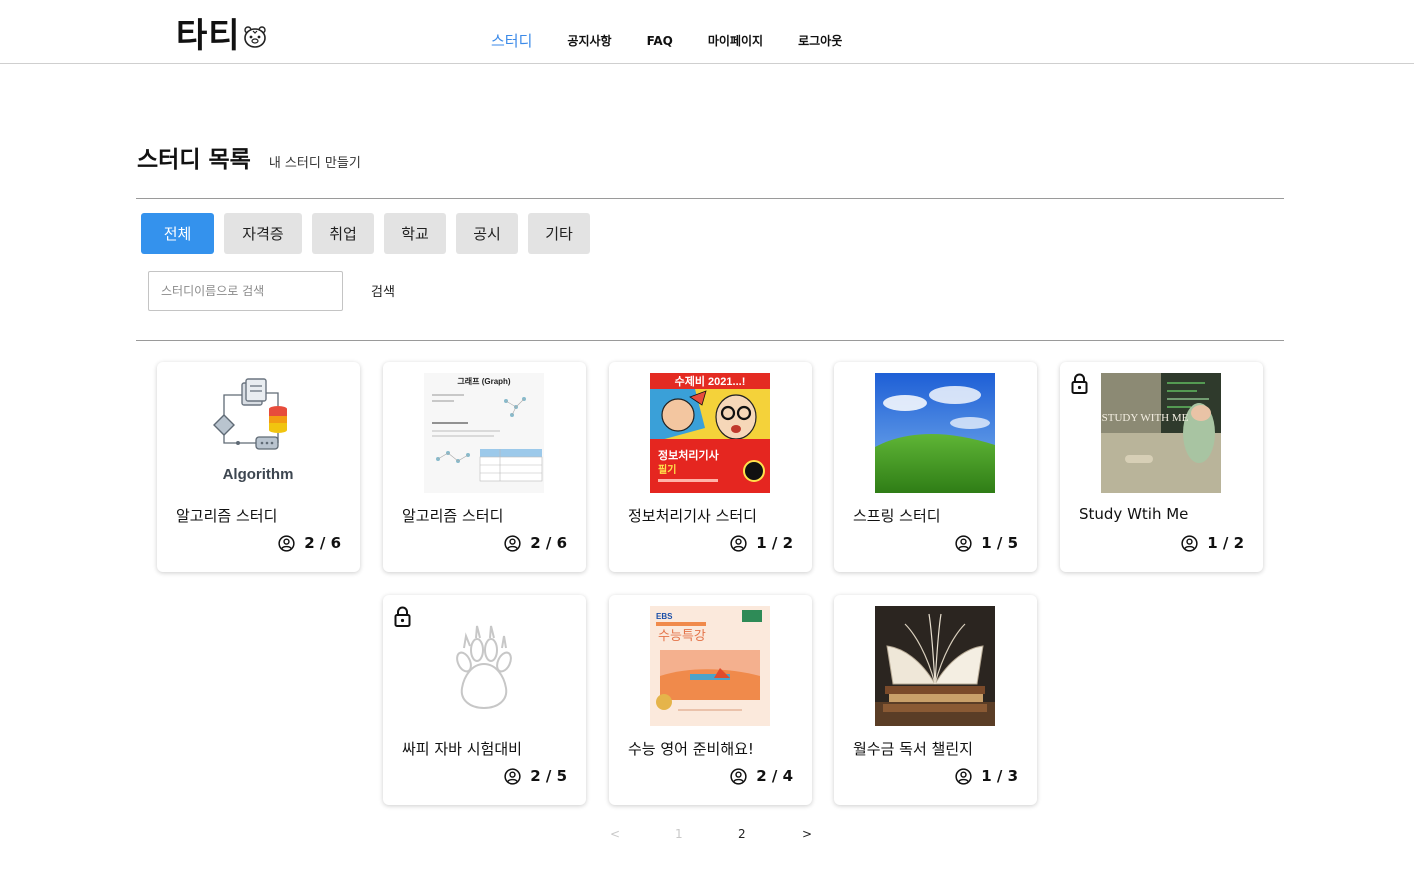  I want to click on study-thumbnail: Algorithm, so click(258, 433).